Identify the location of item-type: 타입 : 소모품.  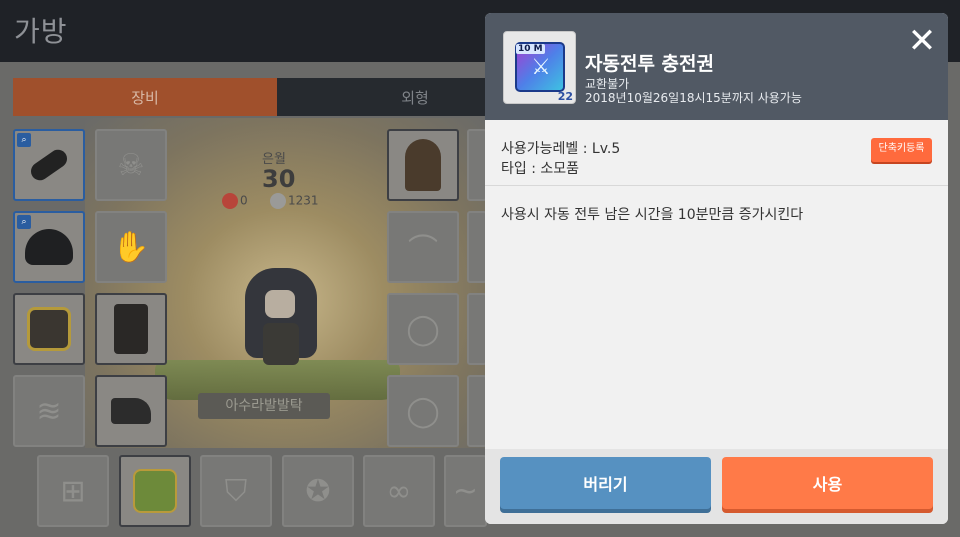
(540, 169).